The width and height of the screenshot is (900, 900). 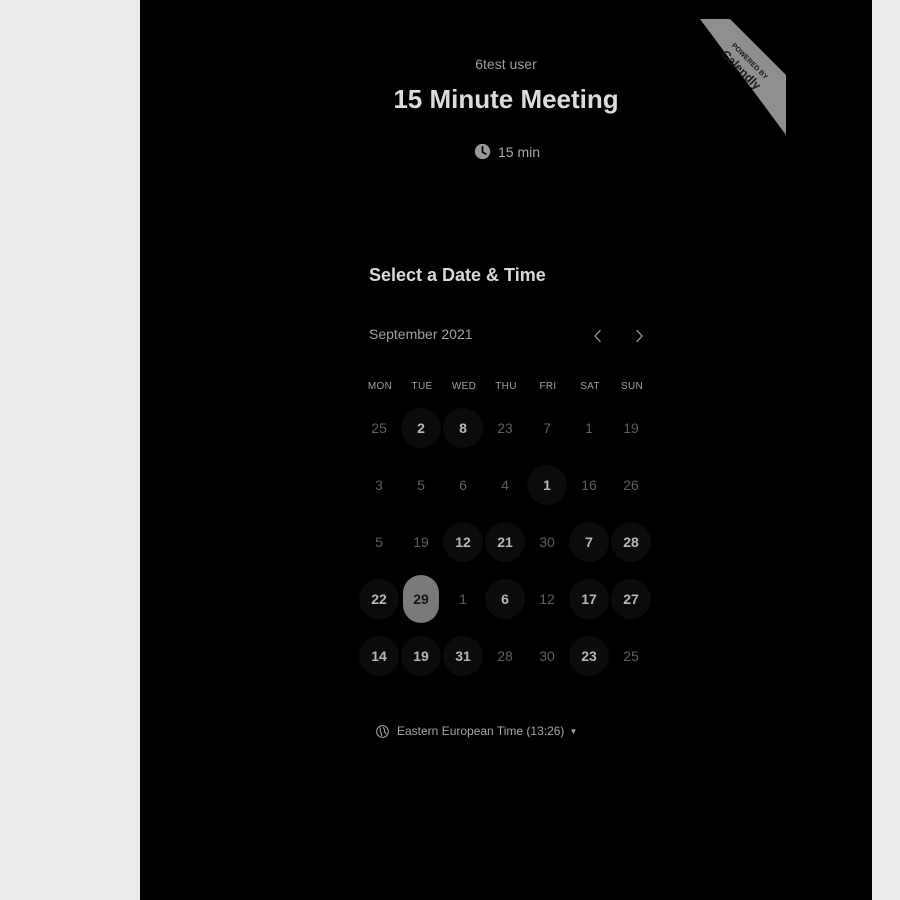 What do you see at coordinates (589, 656) in the screenshot?
I see `available-date: 23` at bounding box center [589, 656].